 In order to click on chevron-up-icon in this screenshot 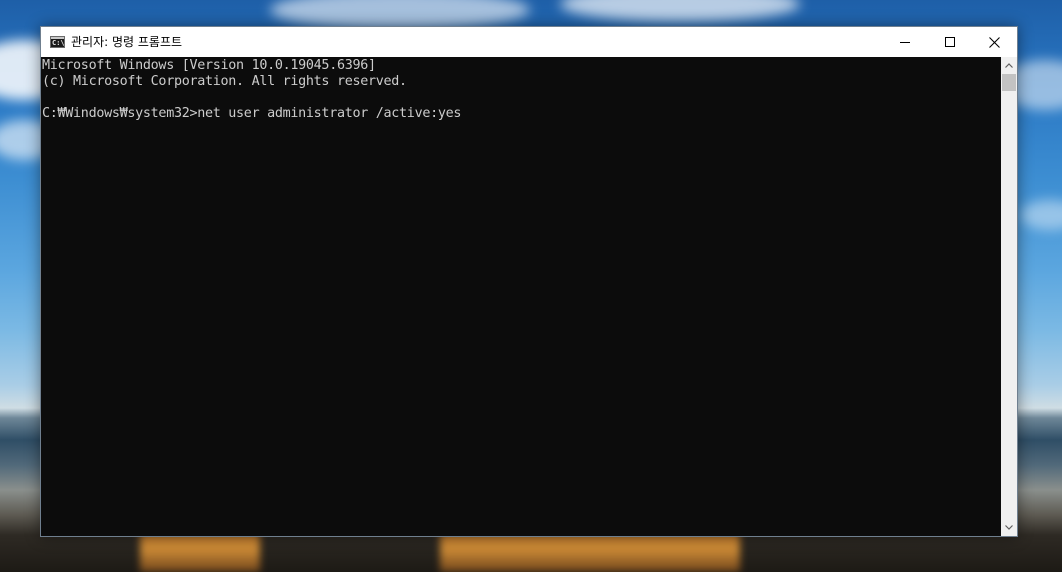, I will do `click(1009, 65)`.